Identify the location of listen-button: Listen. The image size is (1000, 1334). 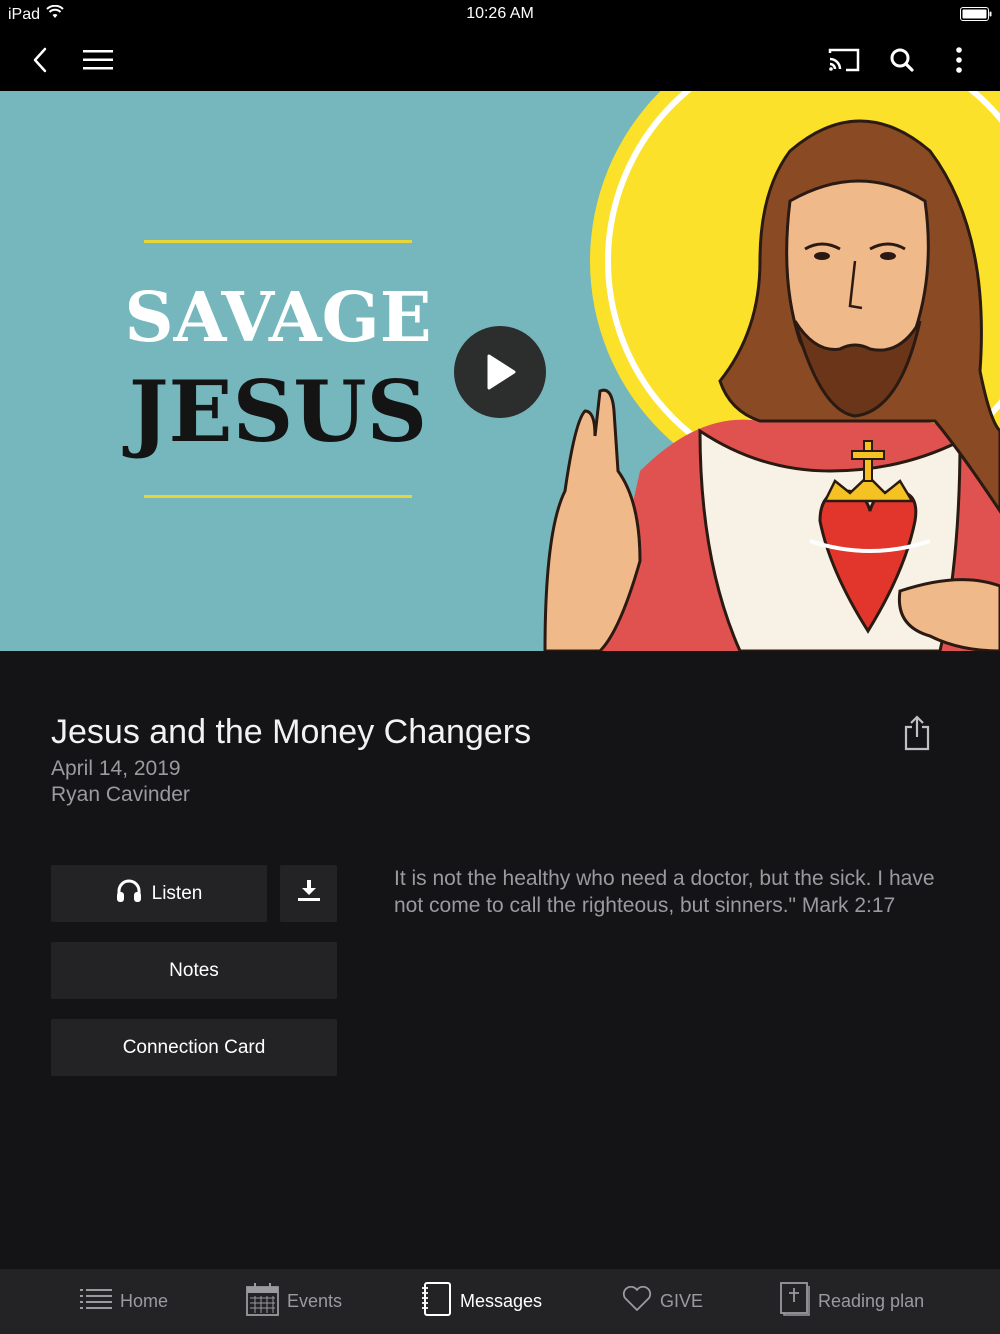
(159, 893).